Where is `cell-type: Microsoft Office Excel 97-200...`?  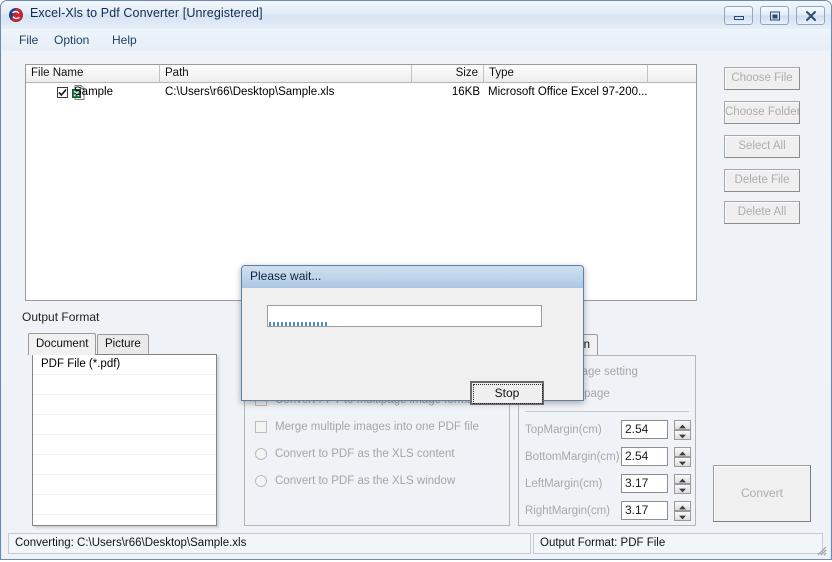 cell-type: Microsoft Office Excel 97-200... is located at coordinates (568, 92).